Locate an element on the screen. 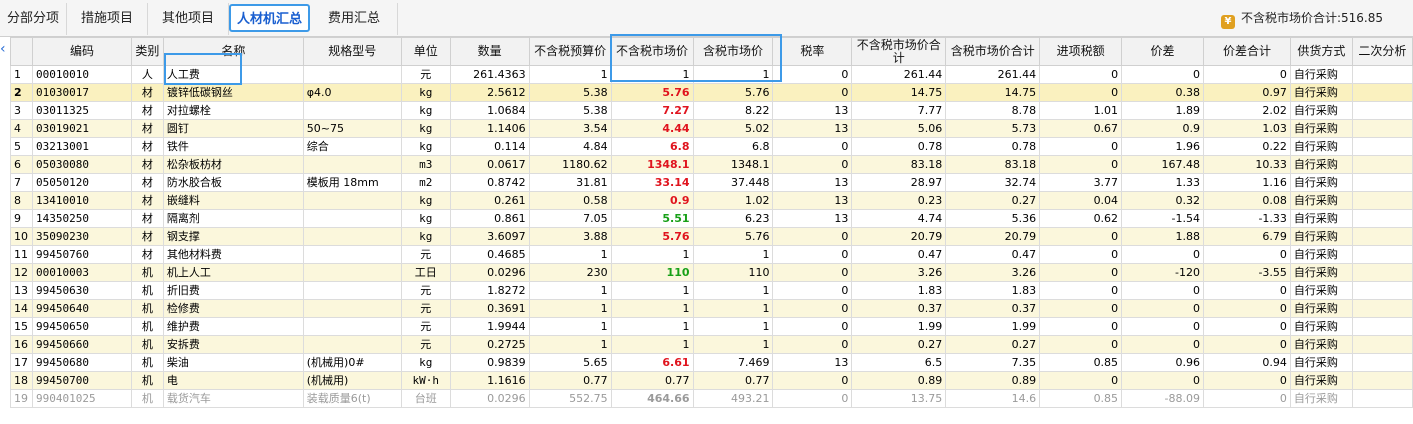 The height and width of the screenshot is (424, 1413). cell-15: 10.33 is located at coordinates (1247, 164).